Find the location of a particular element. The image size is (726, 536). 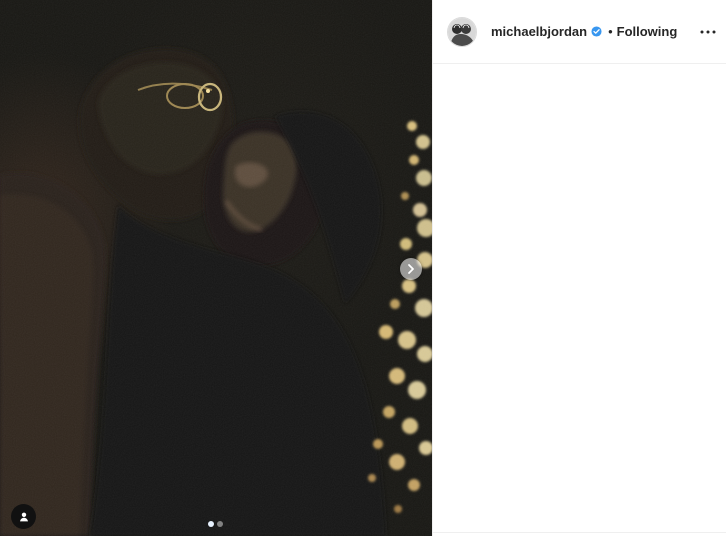

carousel-indicator is located at coordinates (215, 524).